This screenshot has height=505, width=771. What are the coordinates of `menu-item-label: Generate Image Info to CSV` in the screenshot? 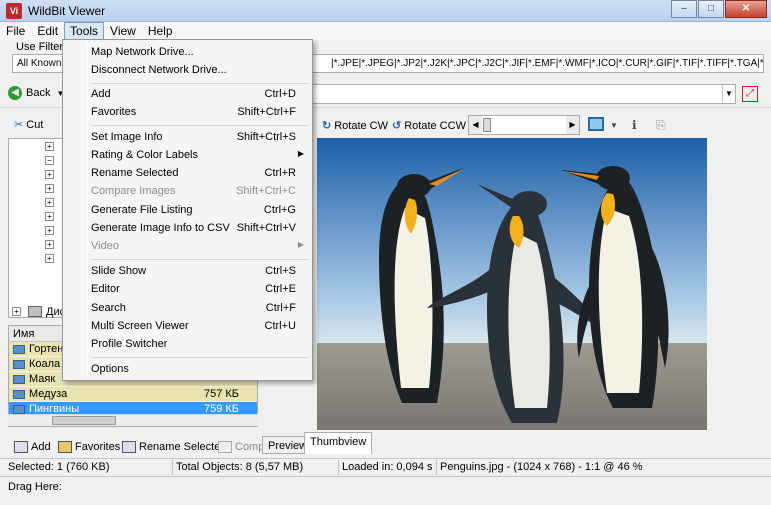 It's located at (160, 228).